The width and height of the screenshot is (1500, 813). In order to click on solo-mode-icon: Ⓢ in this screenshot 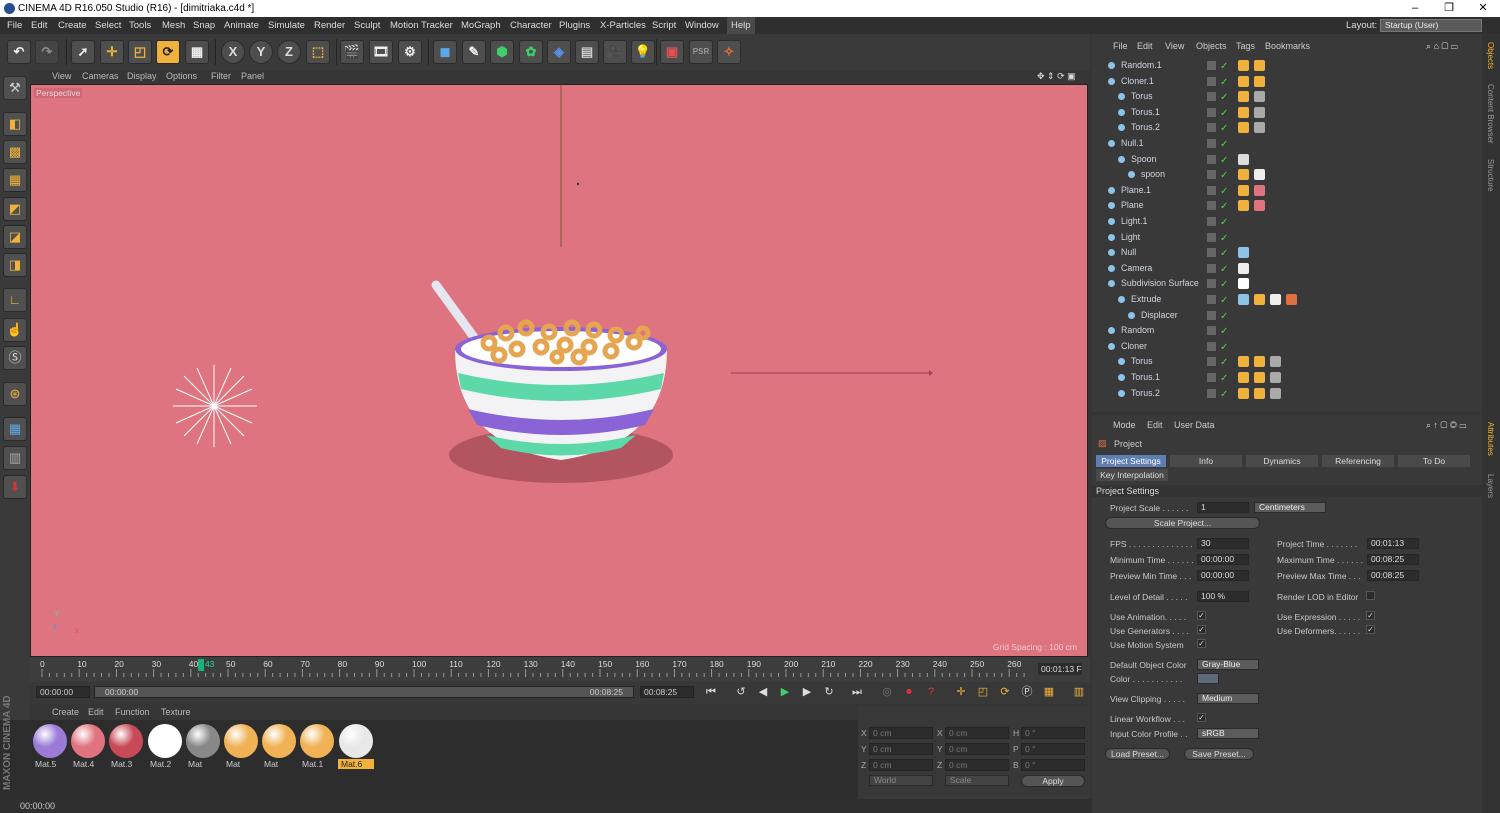, I will do `click(15, 358)`.